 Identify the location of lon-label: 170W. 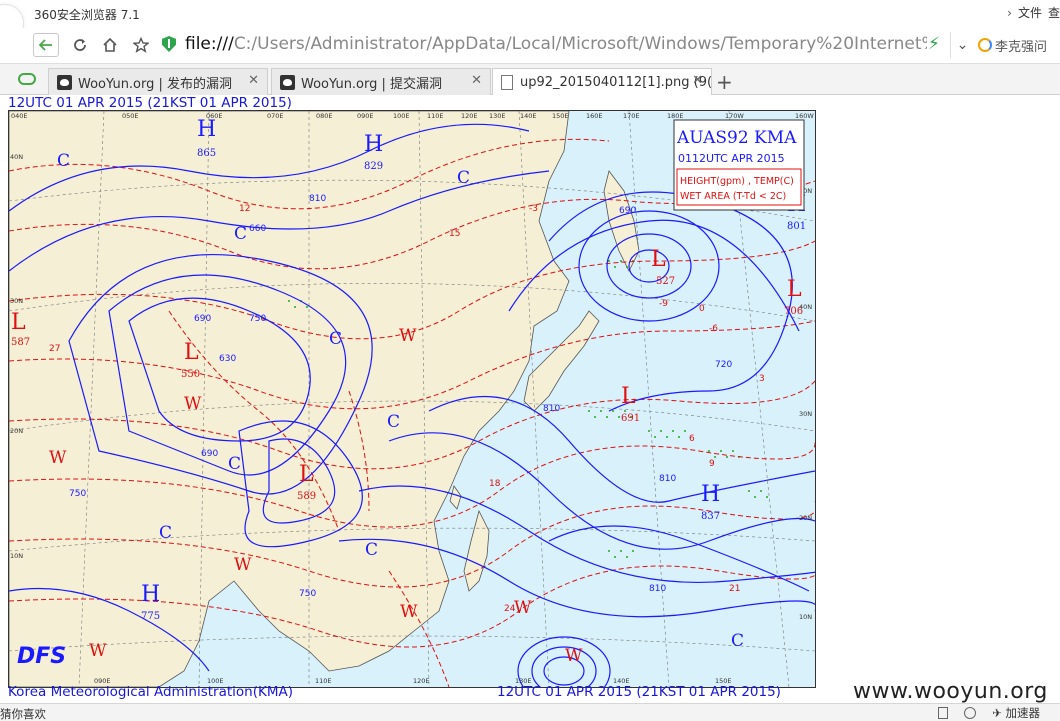
(734, 116).